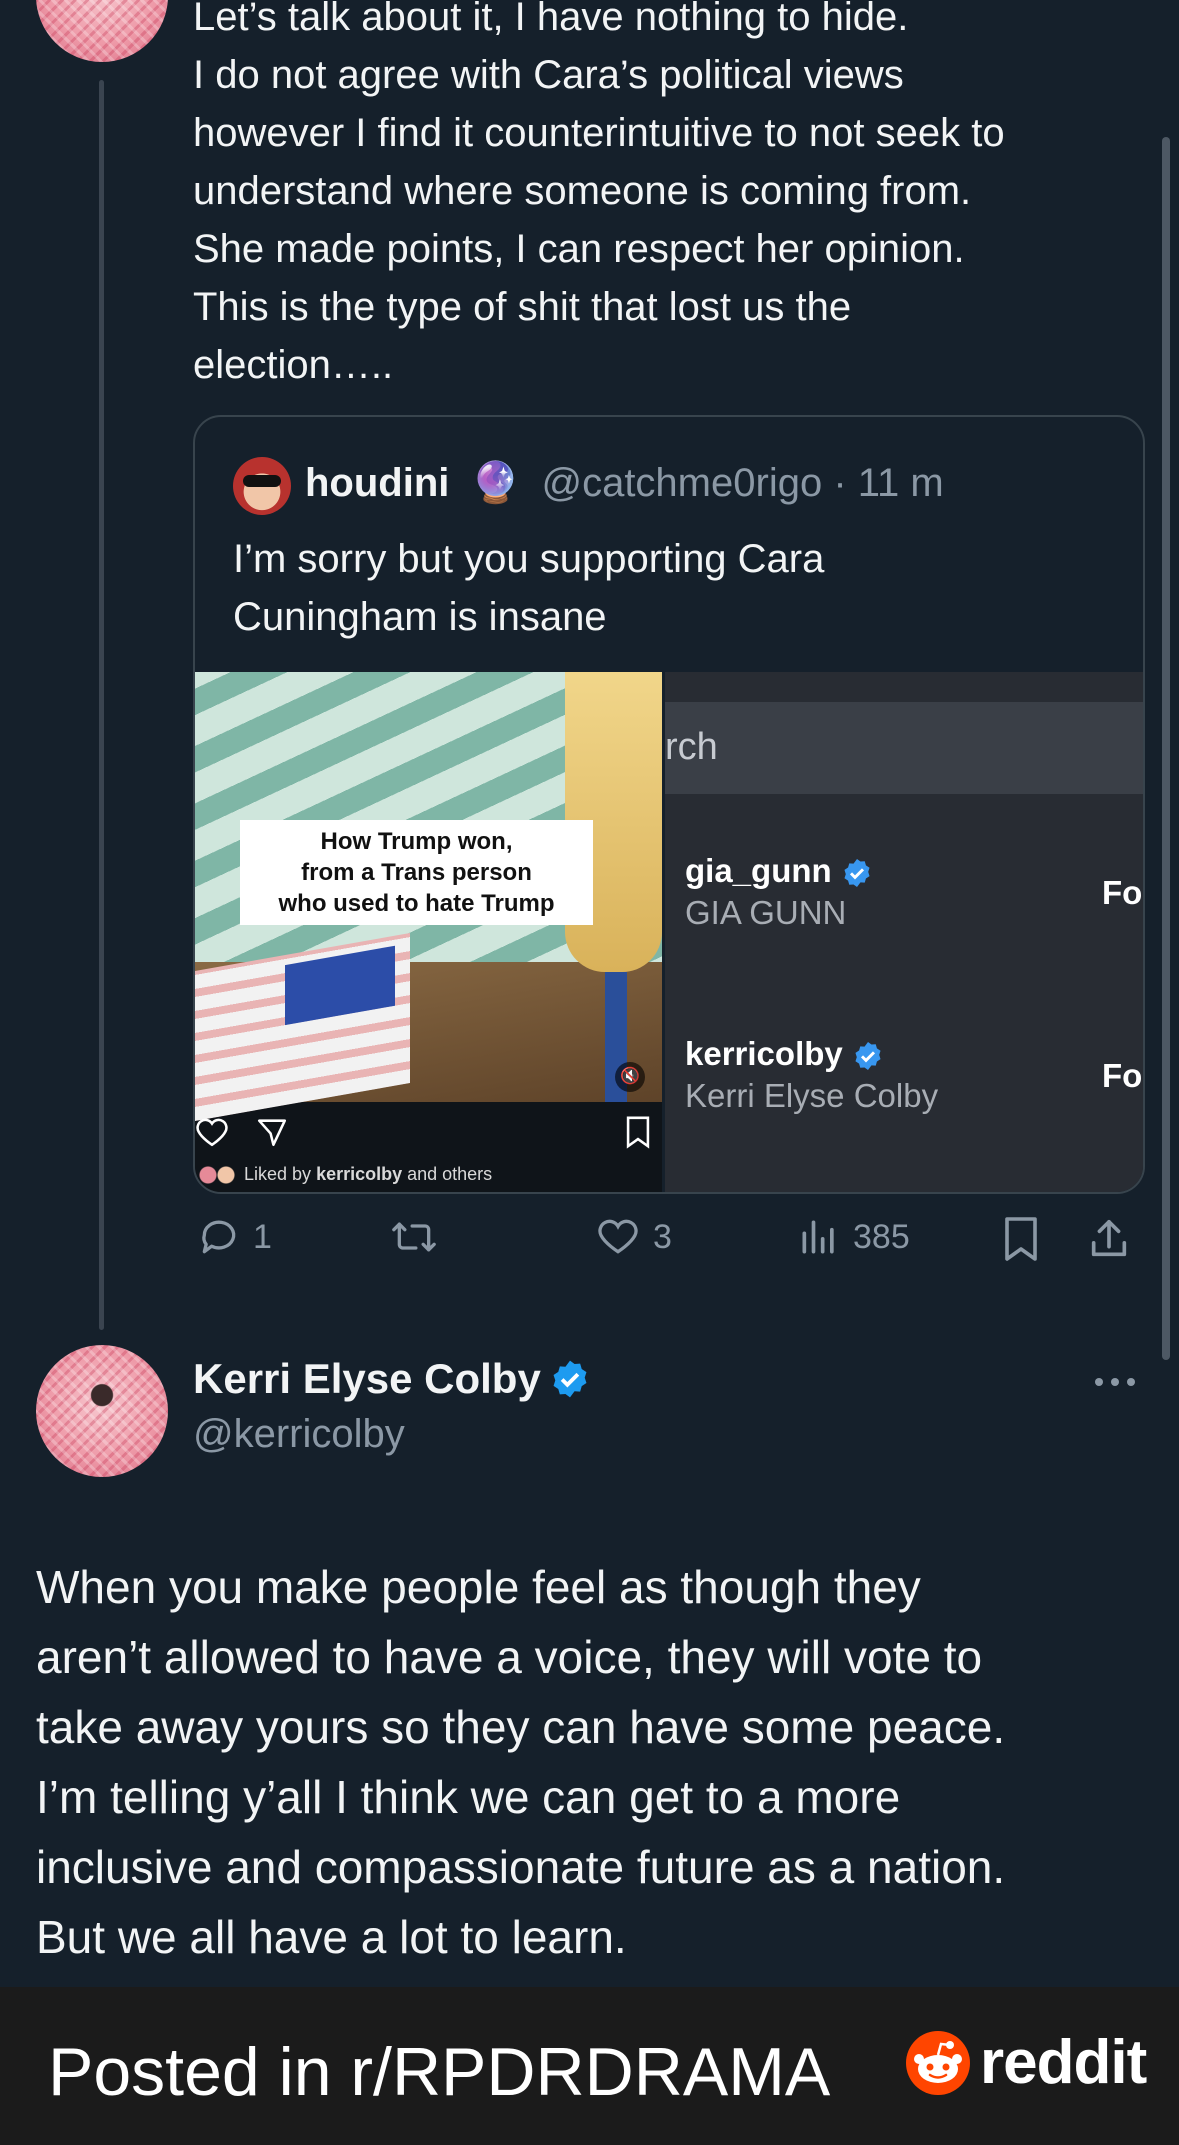 The image size is (1179, 2145). What do you see at coordinates (662, 1236) in the screenshot?
I see `like-count: 3` at bounding box center [662, 1236].